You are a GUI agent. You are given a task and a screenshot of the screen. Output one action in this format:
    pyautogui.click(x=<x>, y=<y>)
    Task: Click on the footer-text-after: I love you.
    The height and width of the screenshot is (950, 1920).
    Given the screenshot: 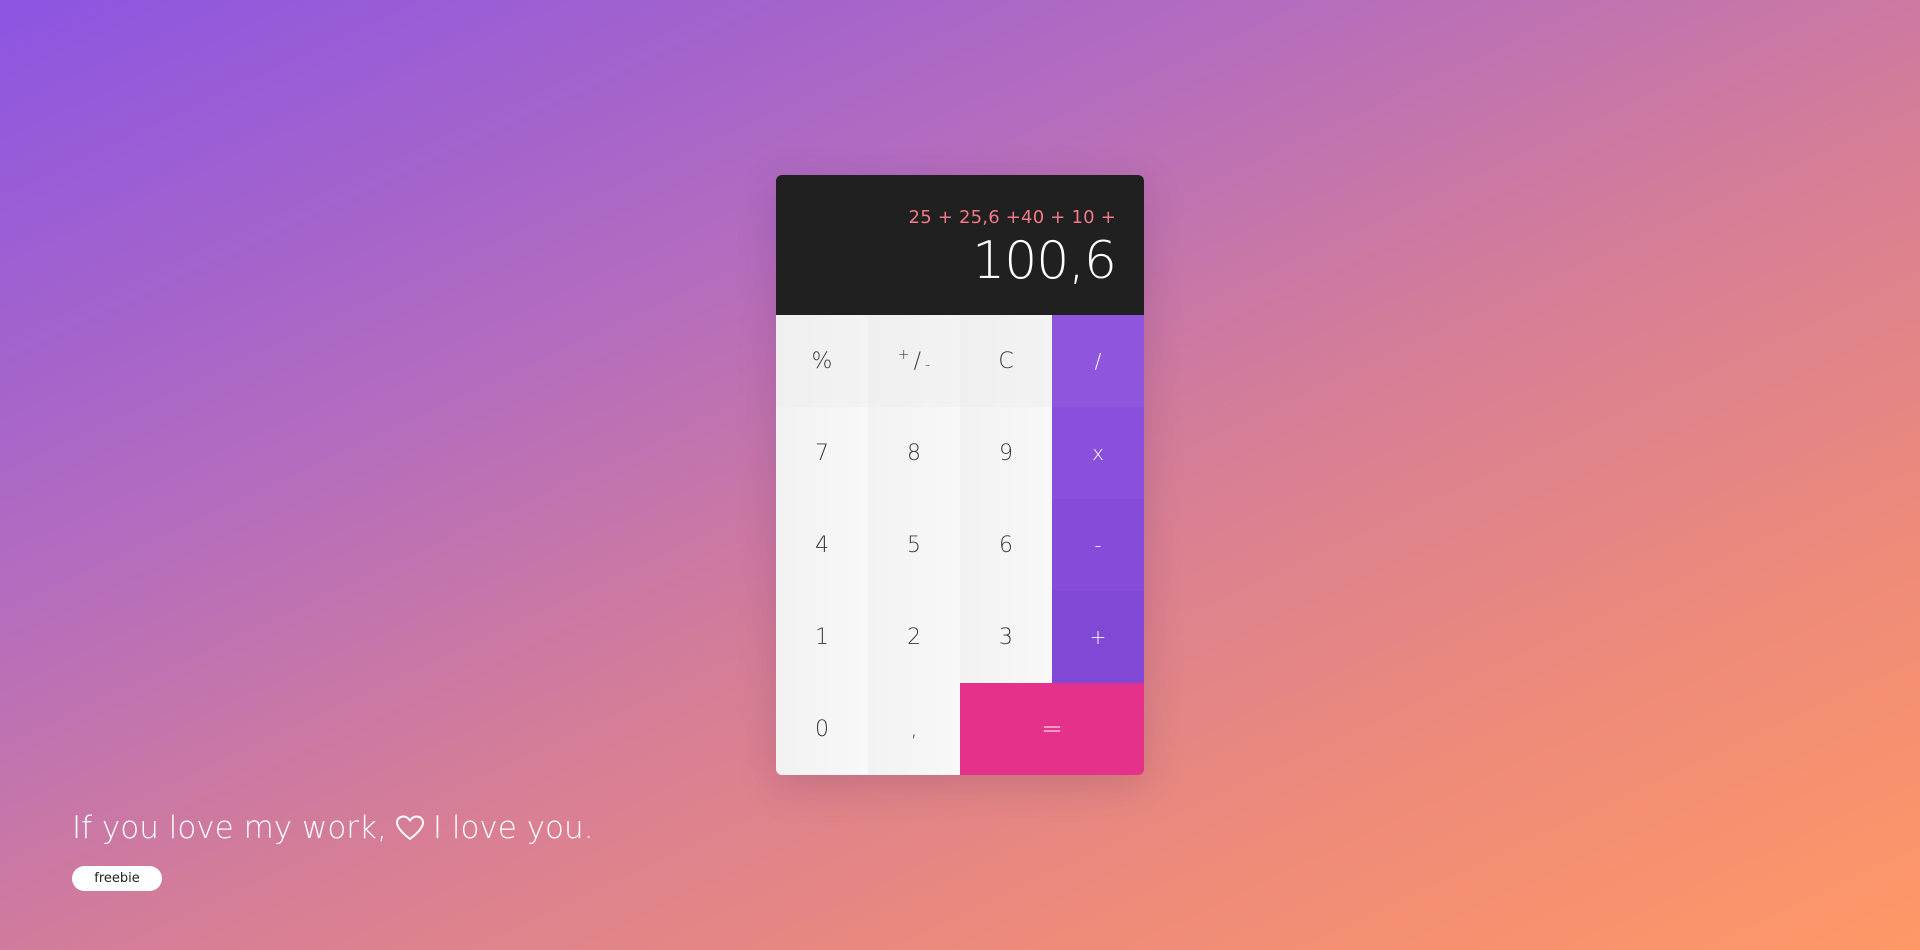 What is the action you would take?
    pyautogui.click(x=513, y=828)
    